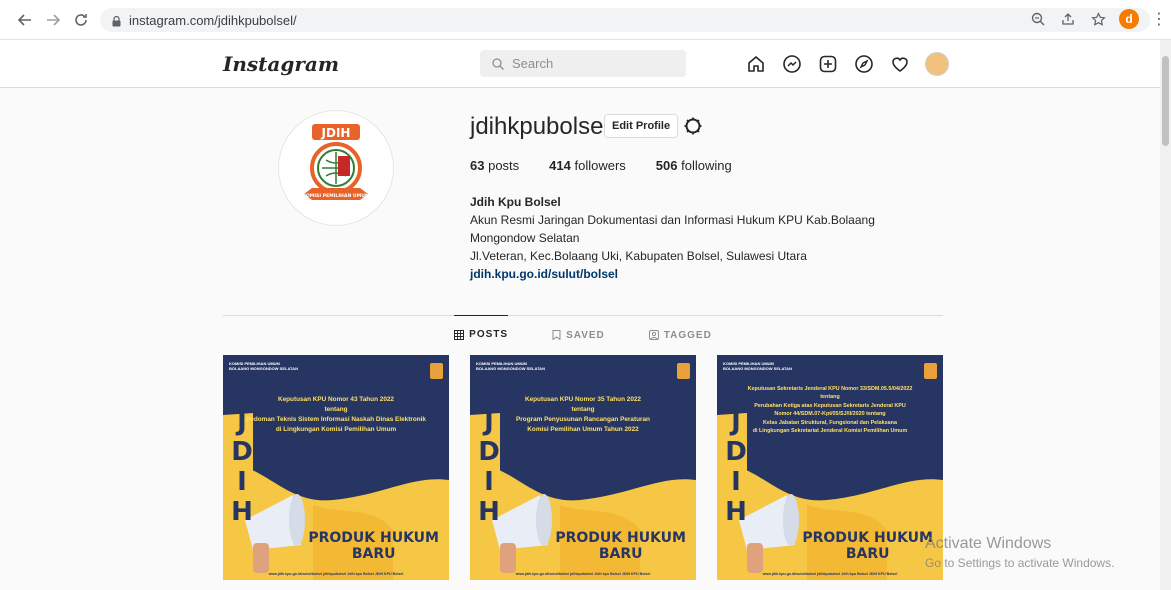 This screenshot has height=590, width=1171. Describe the element at coordinates (578, 335) in the screenshot. I see `tab-saved: SAVED` at that location.